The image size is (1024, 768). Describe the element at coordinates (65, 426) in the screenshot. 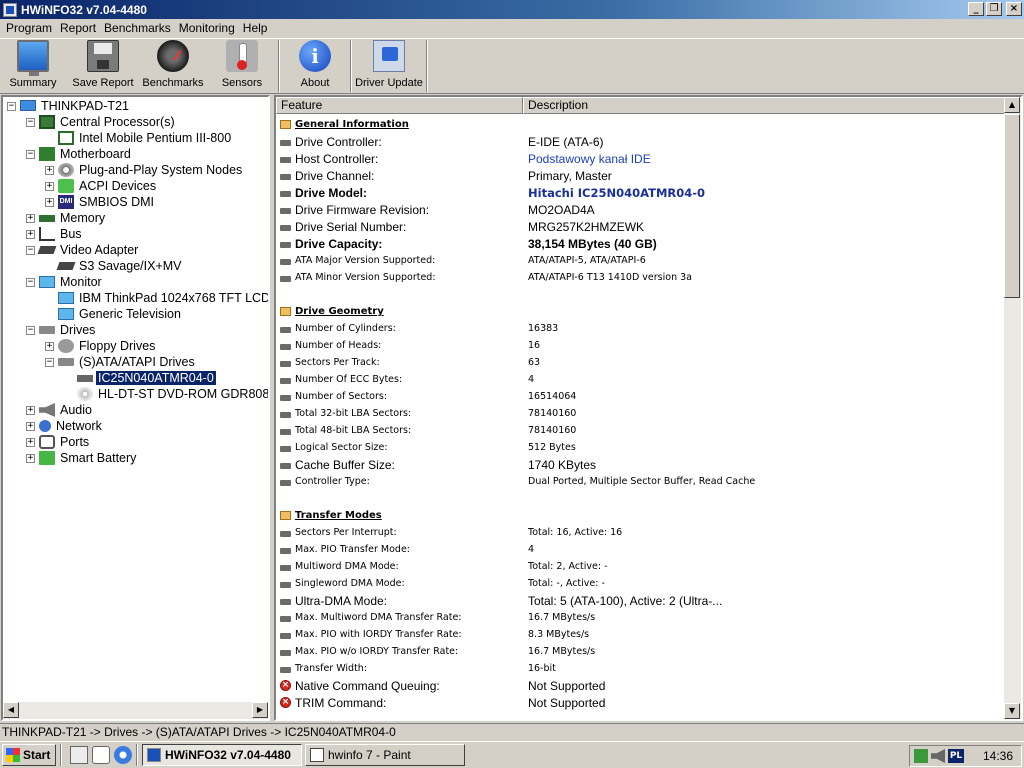

I see `tree-node: + Network` at that location.